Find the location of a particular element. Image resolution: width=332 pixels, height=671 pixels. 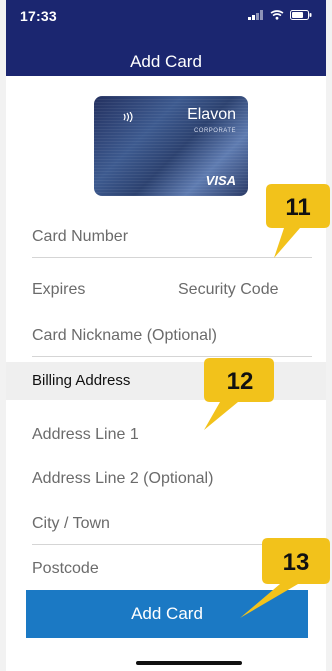

card-nickname-field: Card Nickname (Optional) is located at coordinates (172, 342).